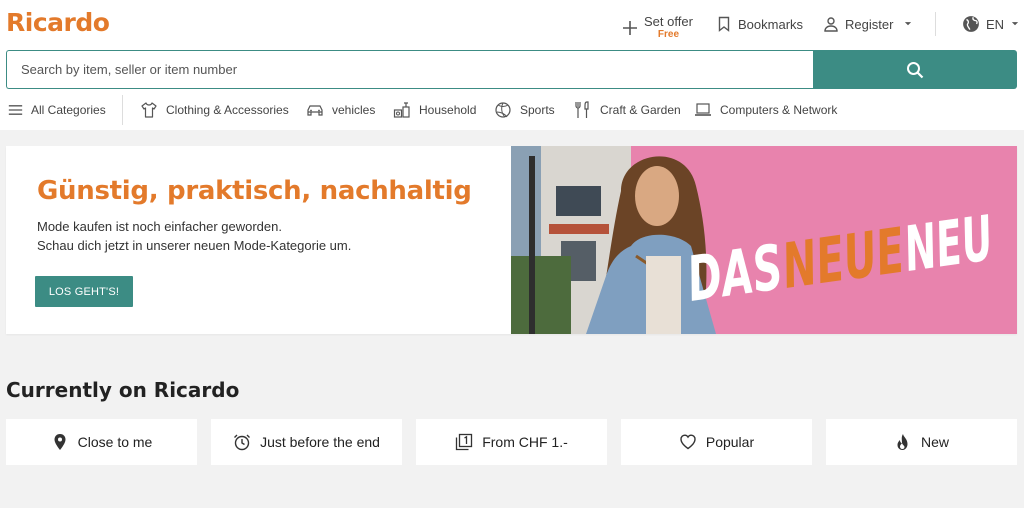  Describe the element at coordinates (735, 273) in the screenshot. I see `banner-image-text-das: DAS` at that location.